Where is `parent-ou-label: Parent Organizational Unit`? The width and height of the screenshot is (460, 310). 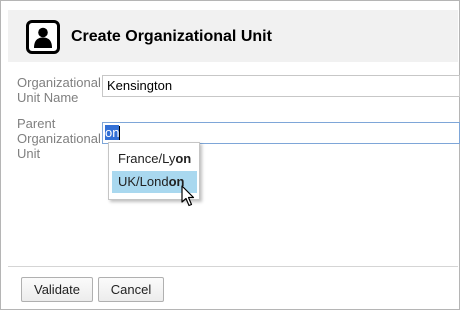 parent-ou-label: Parent Organizational Unit is located at coordinates (59, 138).